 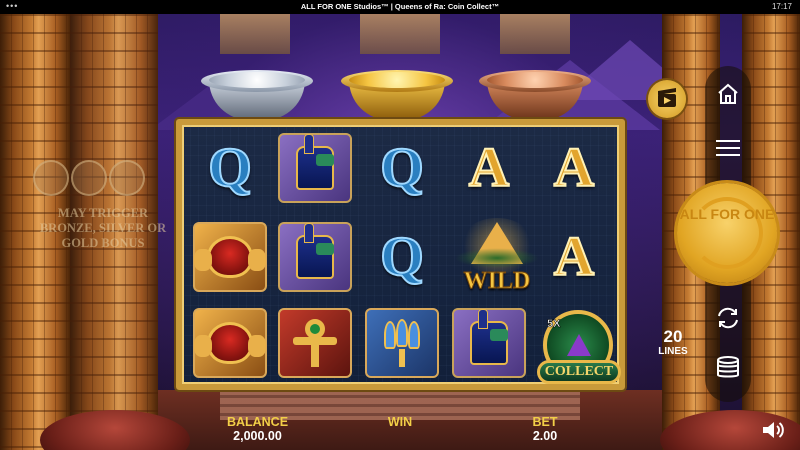 I want to click on spin-label: ALL FOR ONE, so click(x=727, y=214).